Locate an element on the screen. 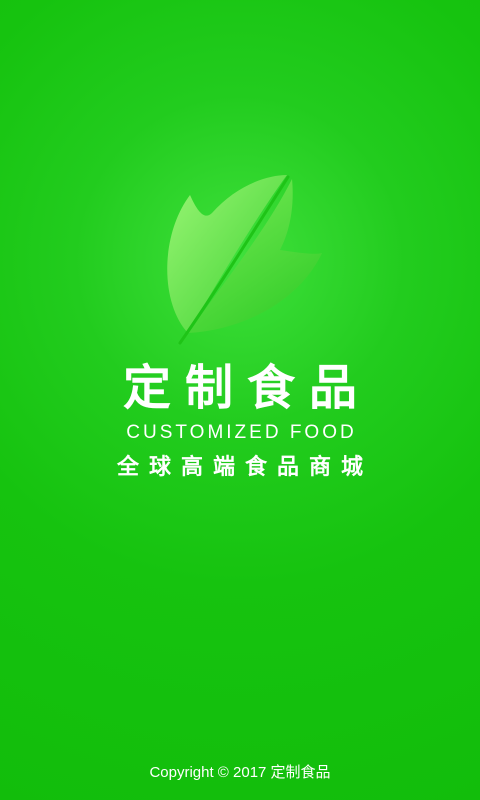 This screenshot has width=480, height=800. copyright-notice: Copyright © 2017 定制食品 is located at coordinates (240, 772).